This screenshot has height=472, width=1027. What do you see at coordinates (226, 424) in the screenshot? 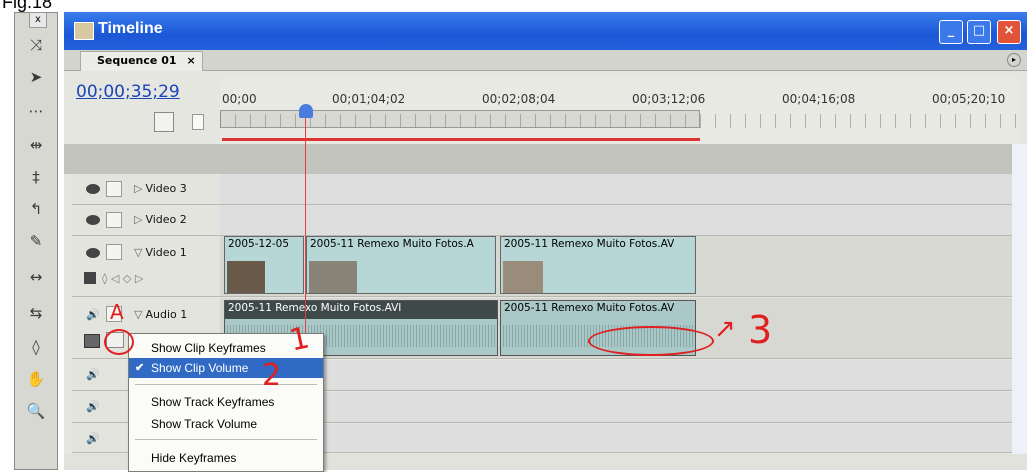
I see `menu-item-show-track-volume: Show Track Volume` at bounding box center [226, 424].